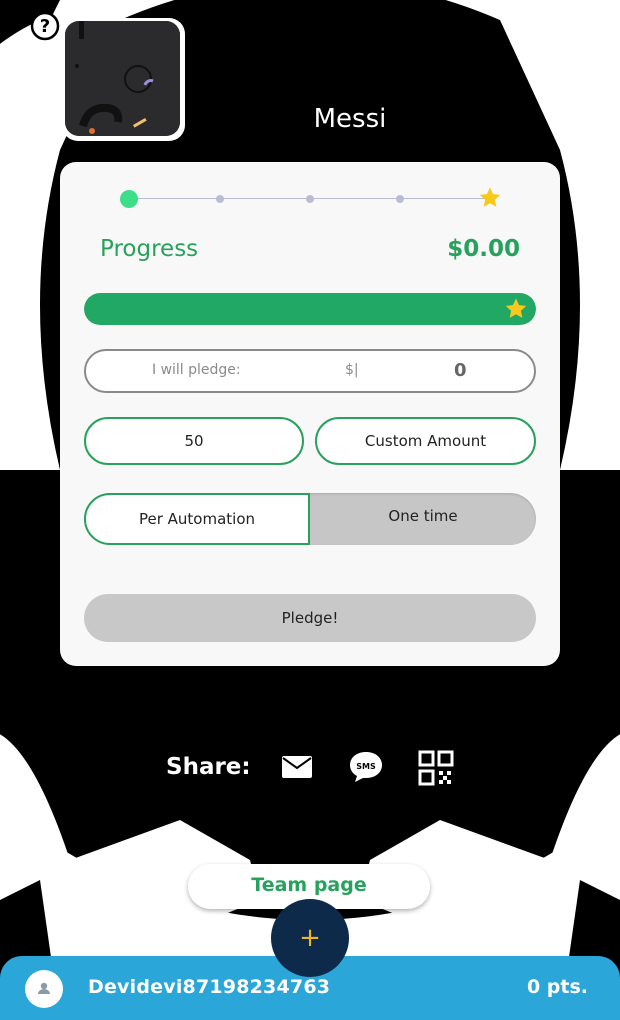 This screenshot has width=620, height=1020. What do you see at coordinates (310, 371) in the screenshot?
I see `pledge-amount-input: I will pledge: $| 0` at bounding box center [310, 371].